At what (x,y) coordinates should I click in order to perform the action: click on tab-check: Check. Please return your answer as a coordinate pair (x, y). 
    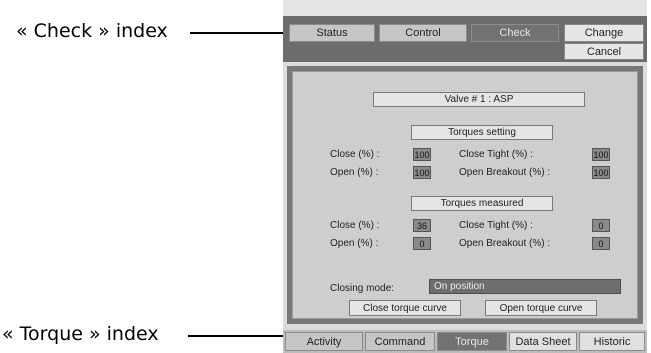
    Looking at the image, I should click on (515, 33).